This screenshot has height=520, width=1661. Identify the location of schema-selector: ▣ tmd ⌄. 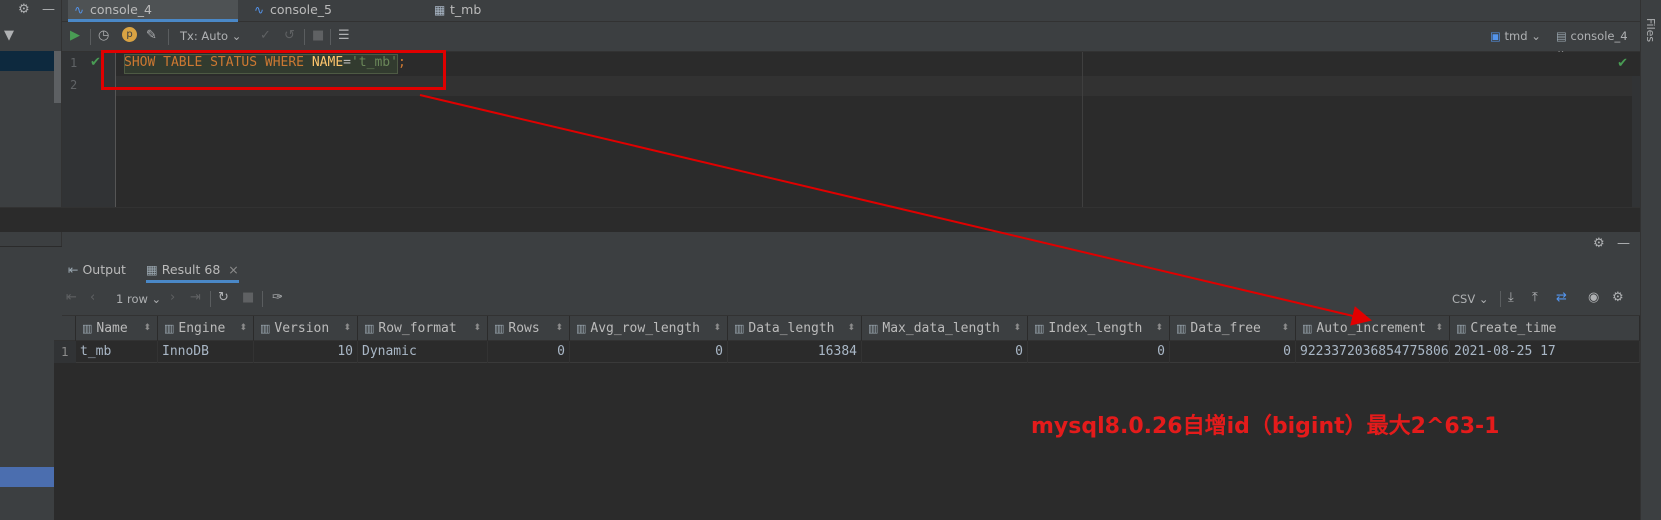
(1515, 36).